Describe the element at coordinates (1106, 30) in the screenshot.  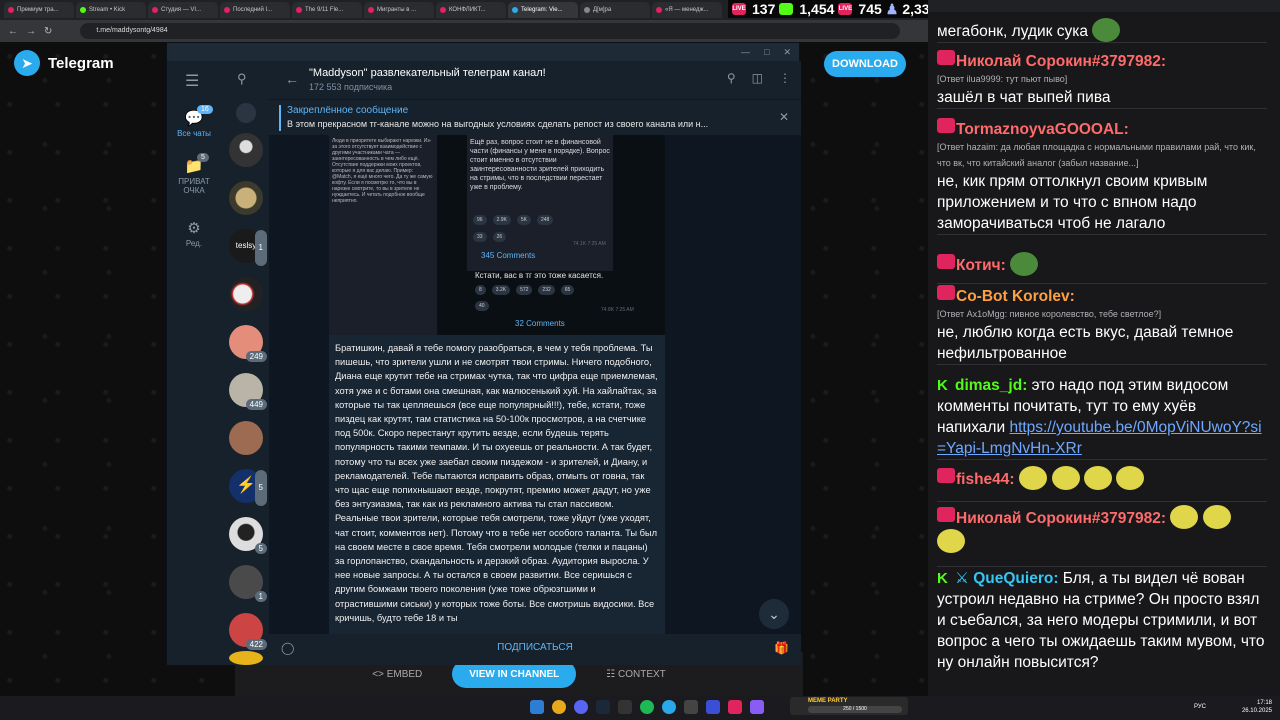
I see `pepe-emote-icon` at that location.